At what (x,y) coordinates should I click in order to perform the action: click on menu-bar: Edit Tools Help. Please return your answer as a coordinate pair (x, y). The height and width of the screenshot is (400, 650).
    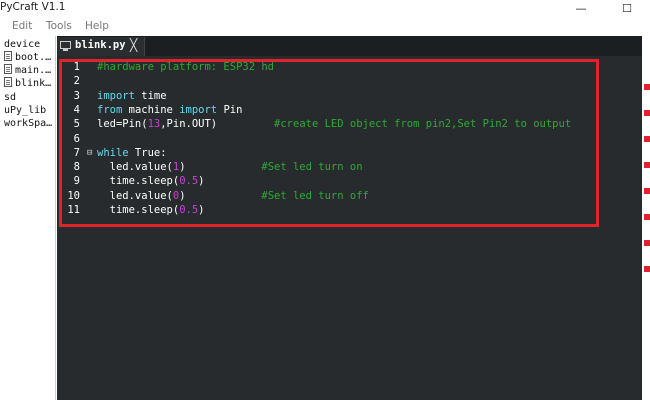
    Looking at the image, I should click on (325, 27).